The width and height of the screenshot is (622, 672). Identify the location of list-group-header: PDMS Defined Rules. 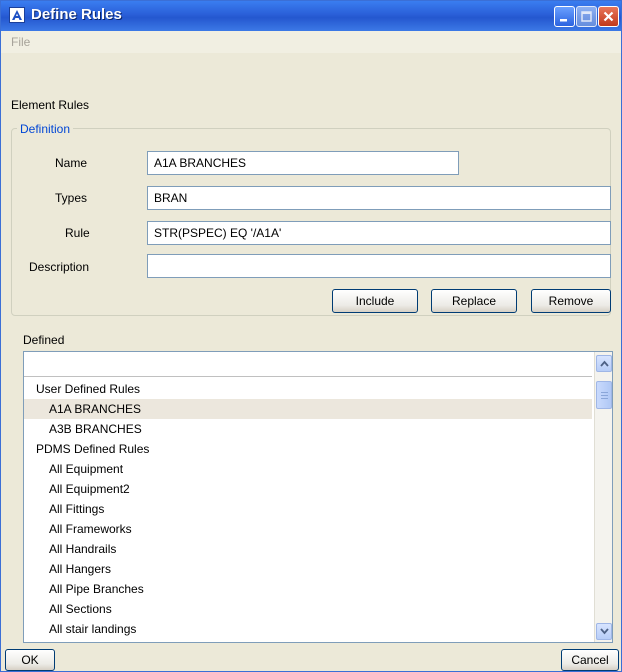
(308, 449).